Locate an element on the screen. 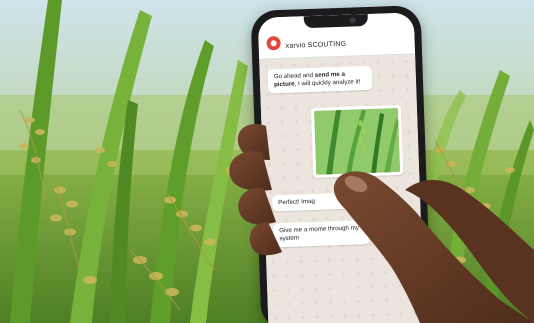 The height and width of the screenshot is (323, 534). contact-avatar-icon is located at coordinates (273, 43).